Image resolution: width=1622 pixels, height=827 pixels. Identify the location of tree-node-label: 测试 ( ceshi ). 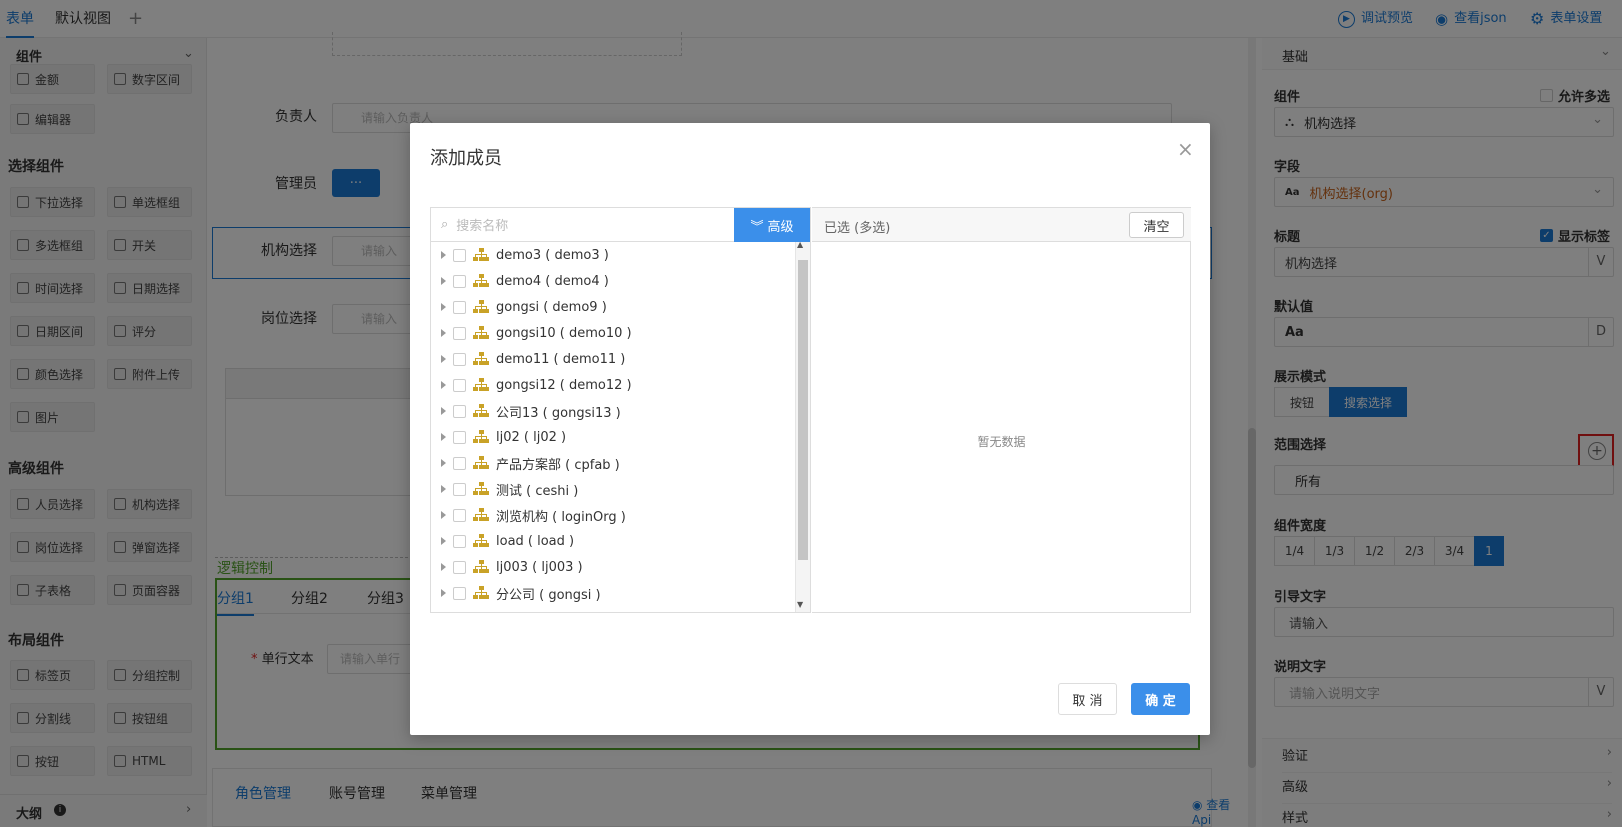
(537, 491).